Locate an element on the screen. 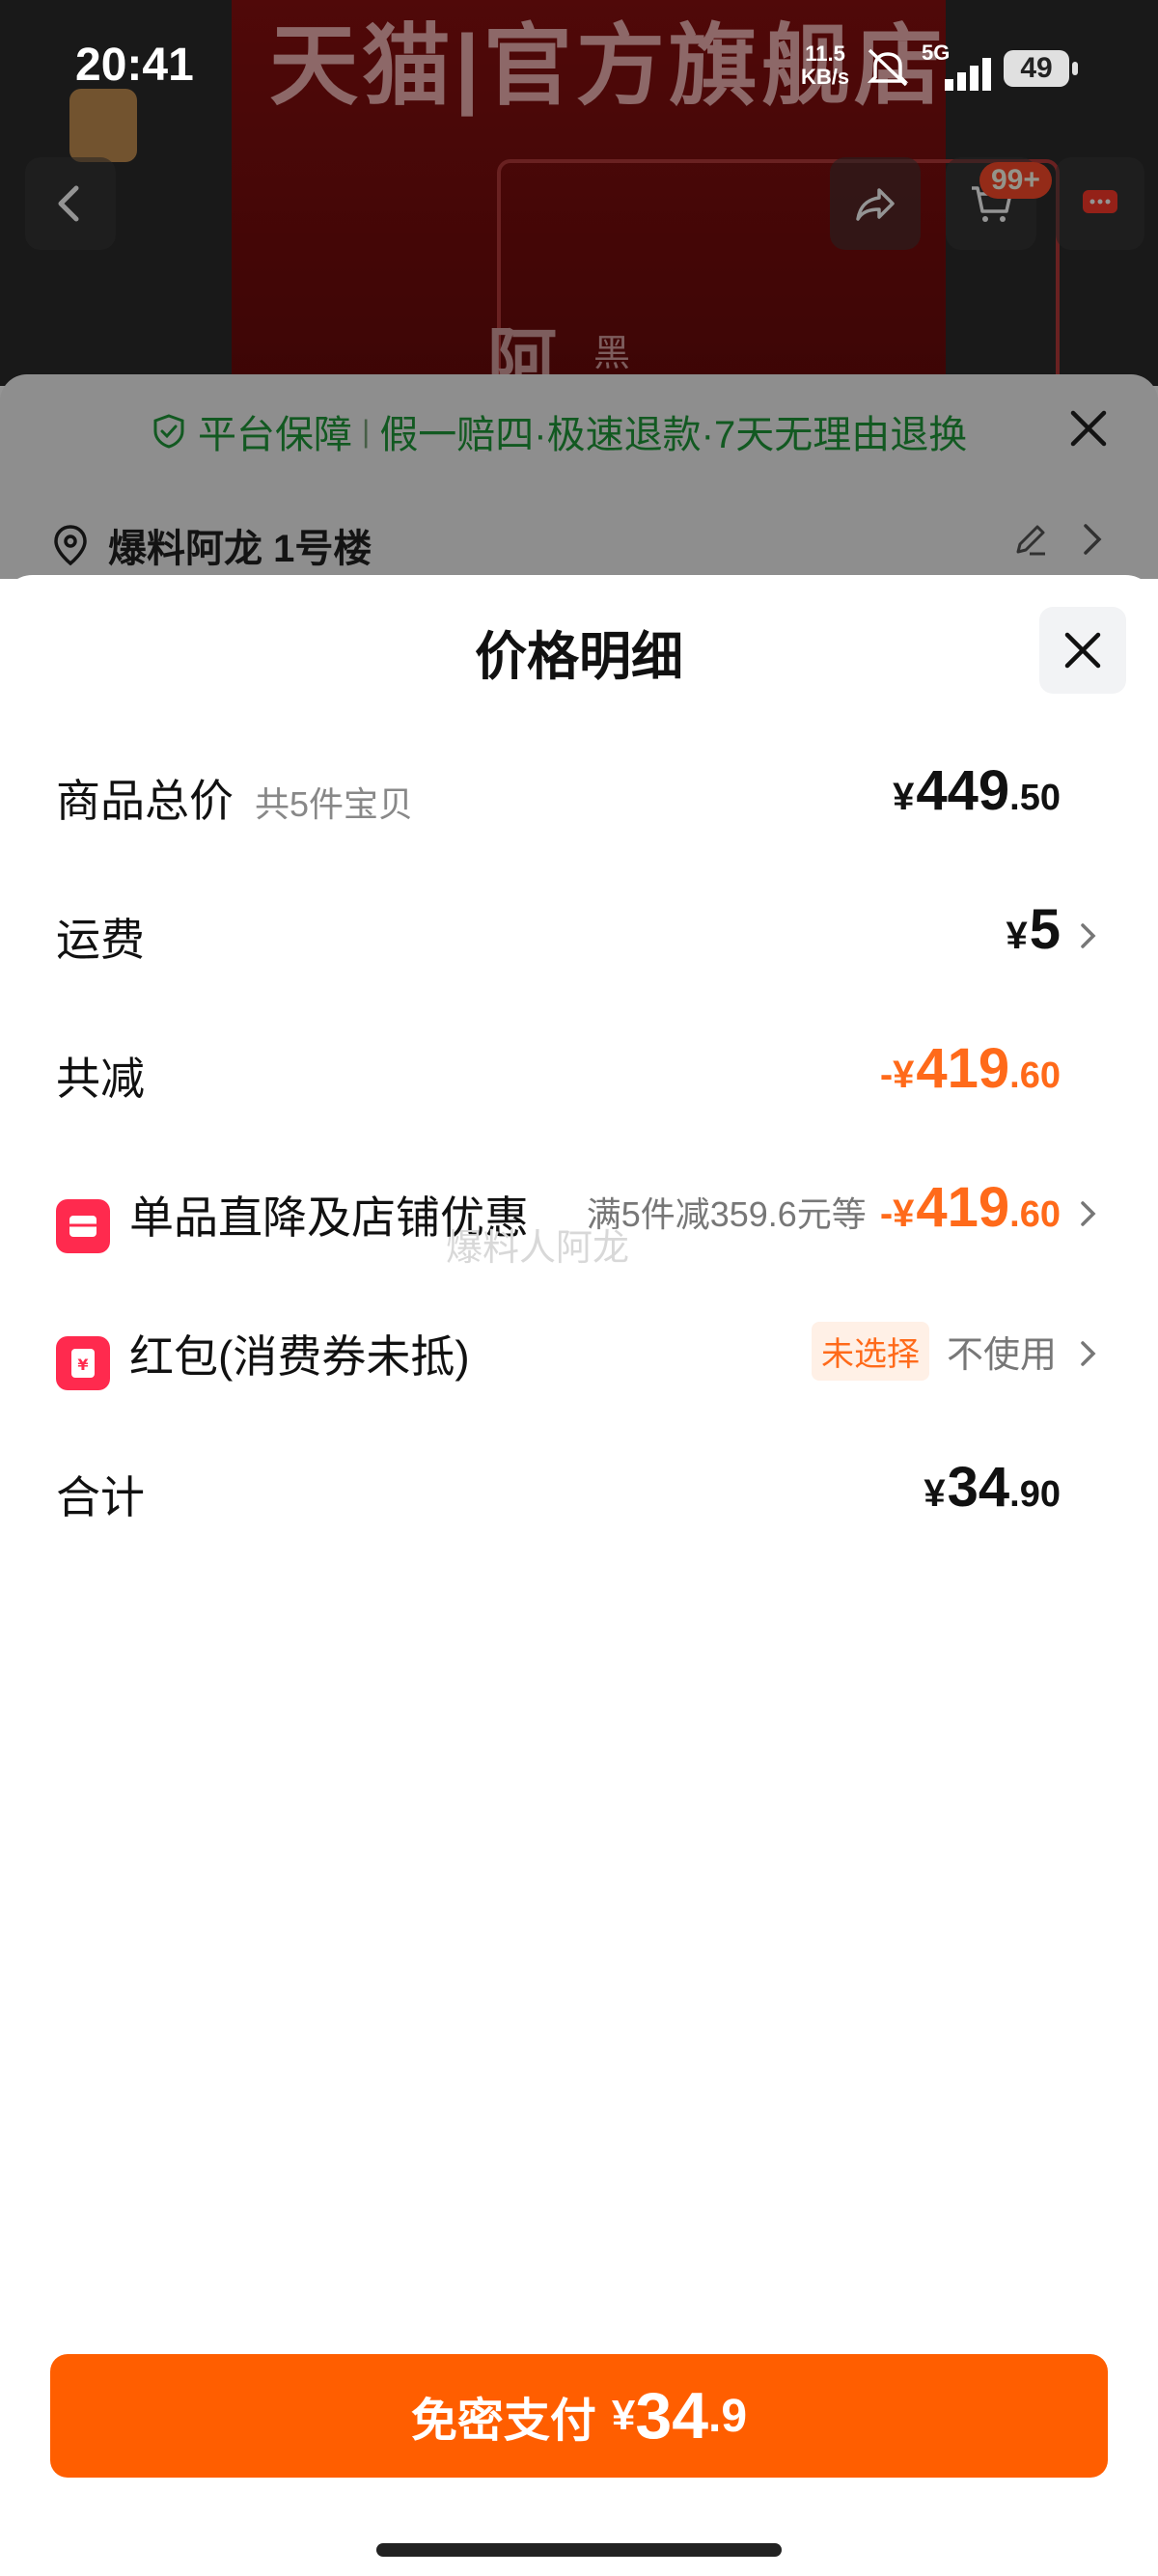 This screenshot has height=2576, width=1158. price-decimal: .50 is located at coordinates (1035, 798).